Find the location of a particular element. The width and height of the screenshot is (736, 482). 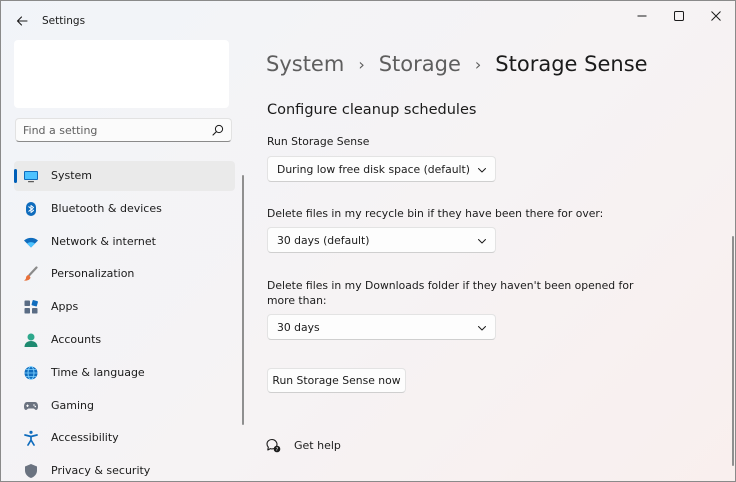

sidebar-item-network: Network & internet is located at coordinates (124, 242).